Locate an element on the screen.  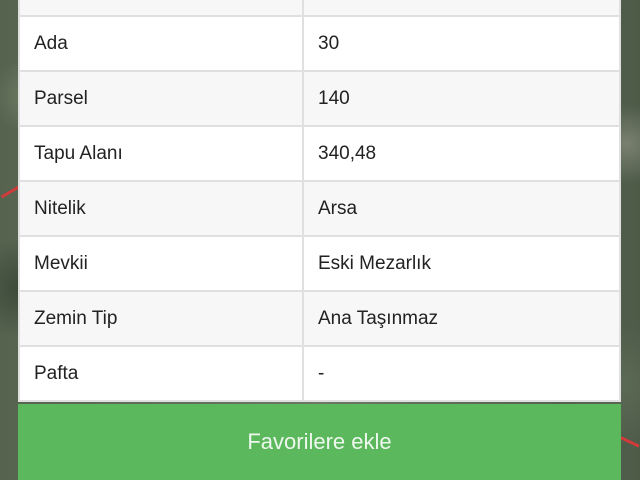
row-label-tapu-alani: Tapu Alanı is located at coordinates (161, 153).